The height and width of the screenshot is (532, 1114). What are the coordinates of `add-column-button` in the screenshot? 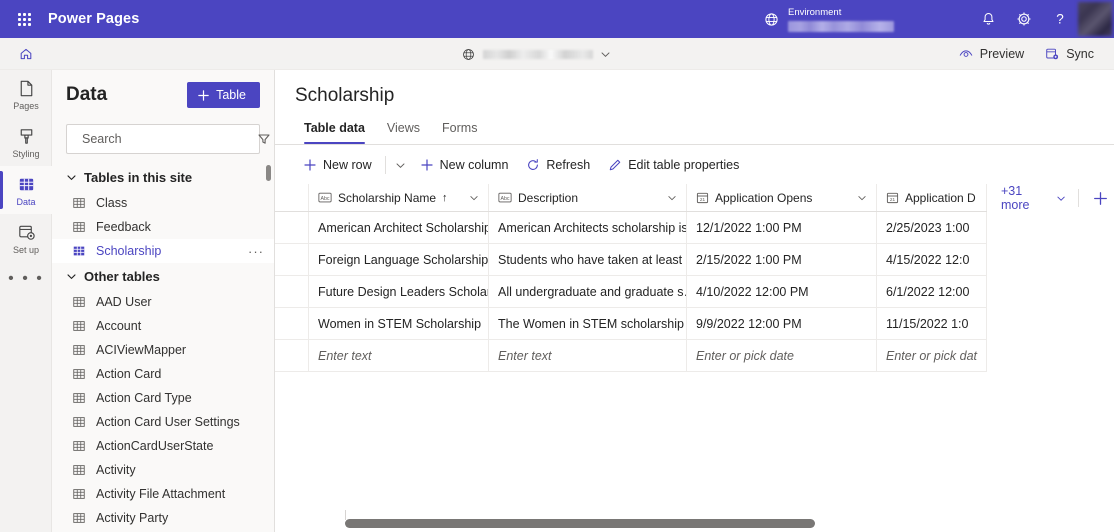 It's located at (1100, 198).